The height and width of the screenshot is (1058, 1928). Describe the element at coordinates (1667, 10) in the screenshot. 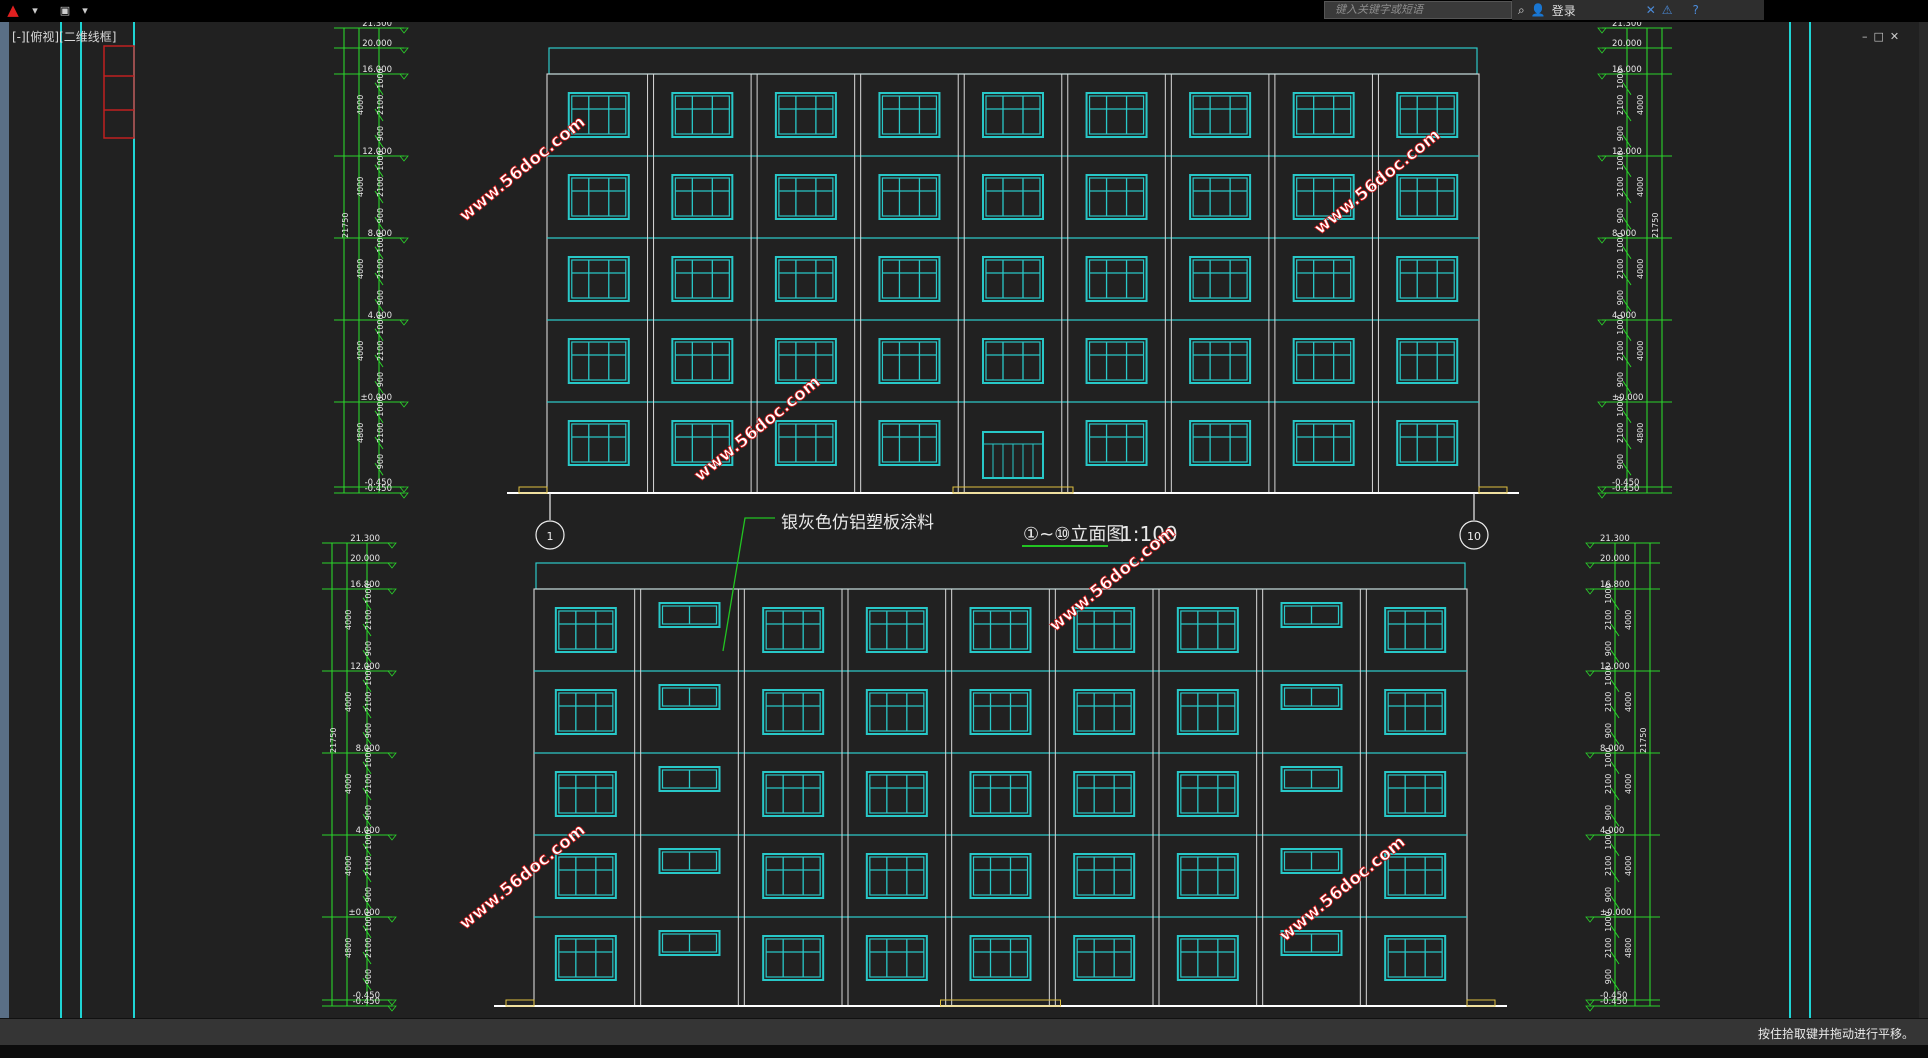

I see `network-icon: ⚠` at that location.